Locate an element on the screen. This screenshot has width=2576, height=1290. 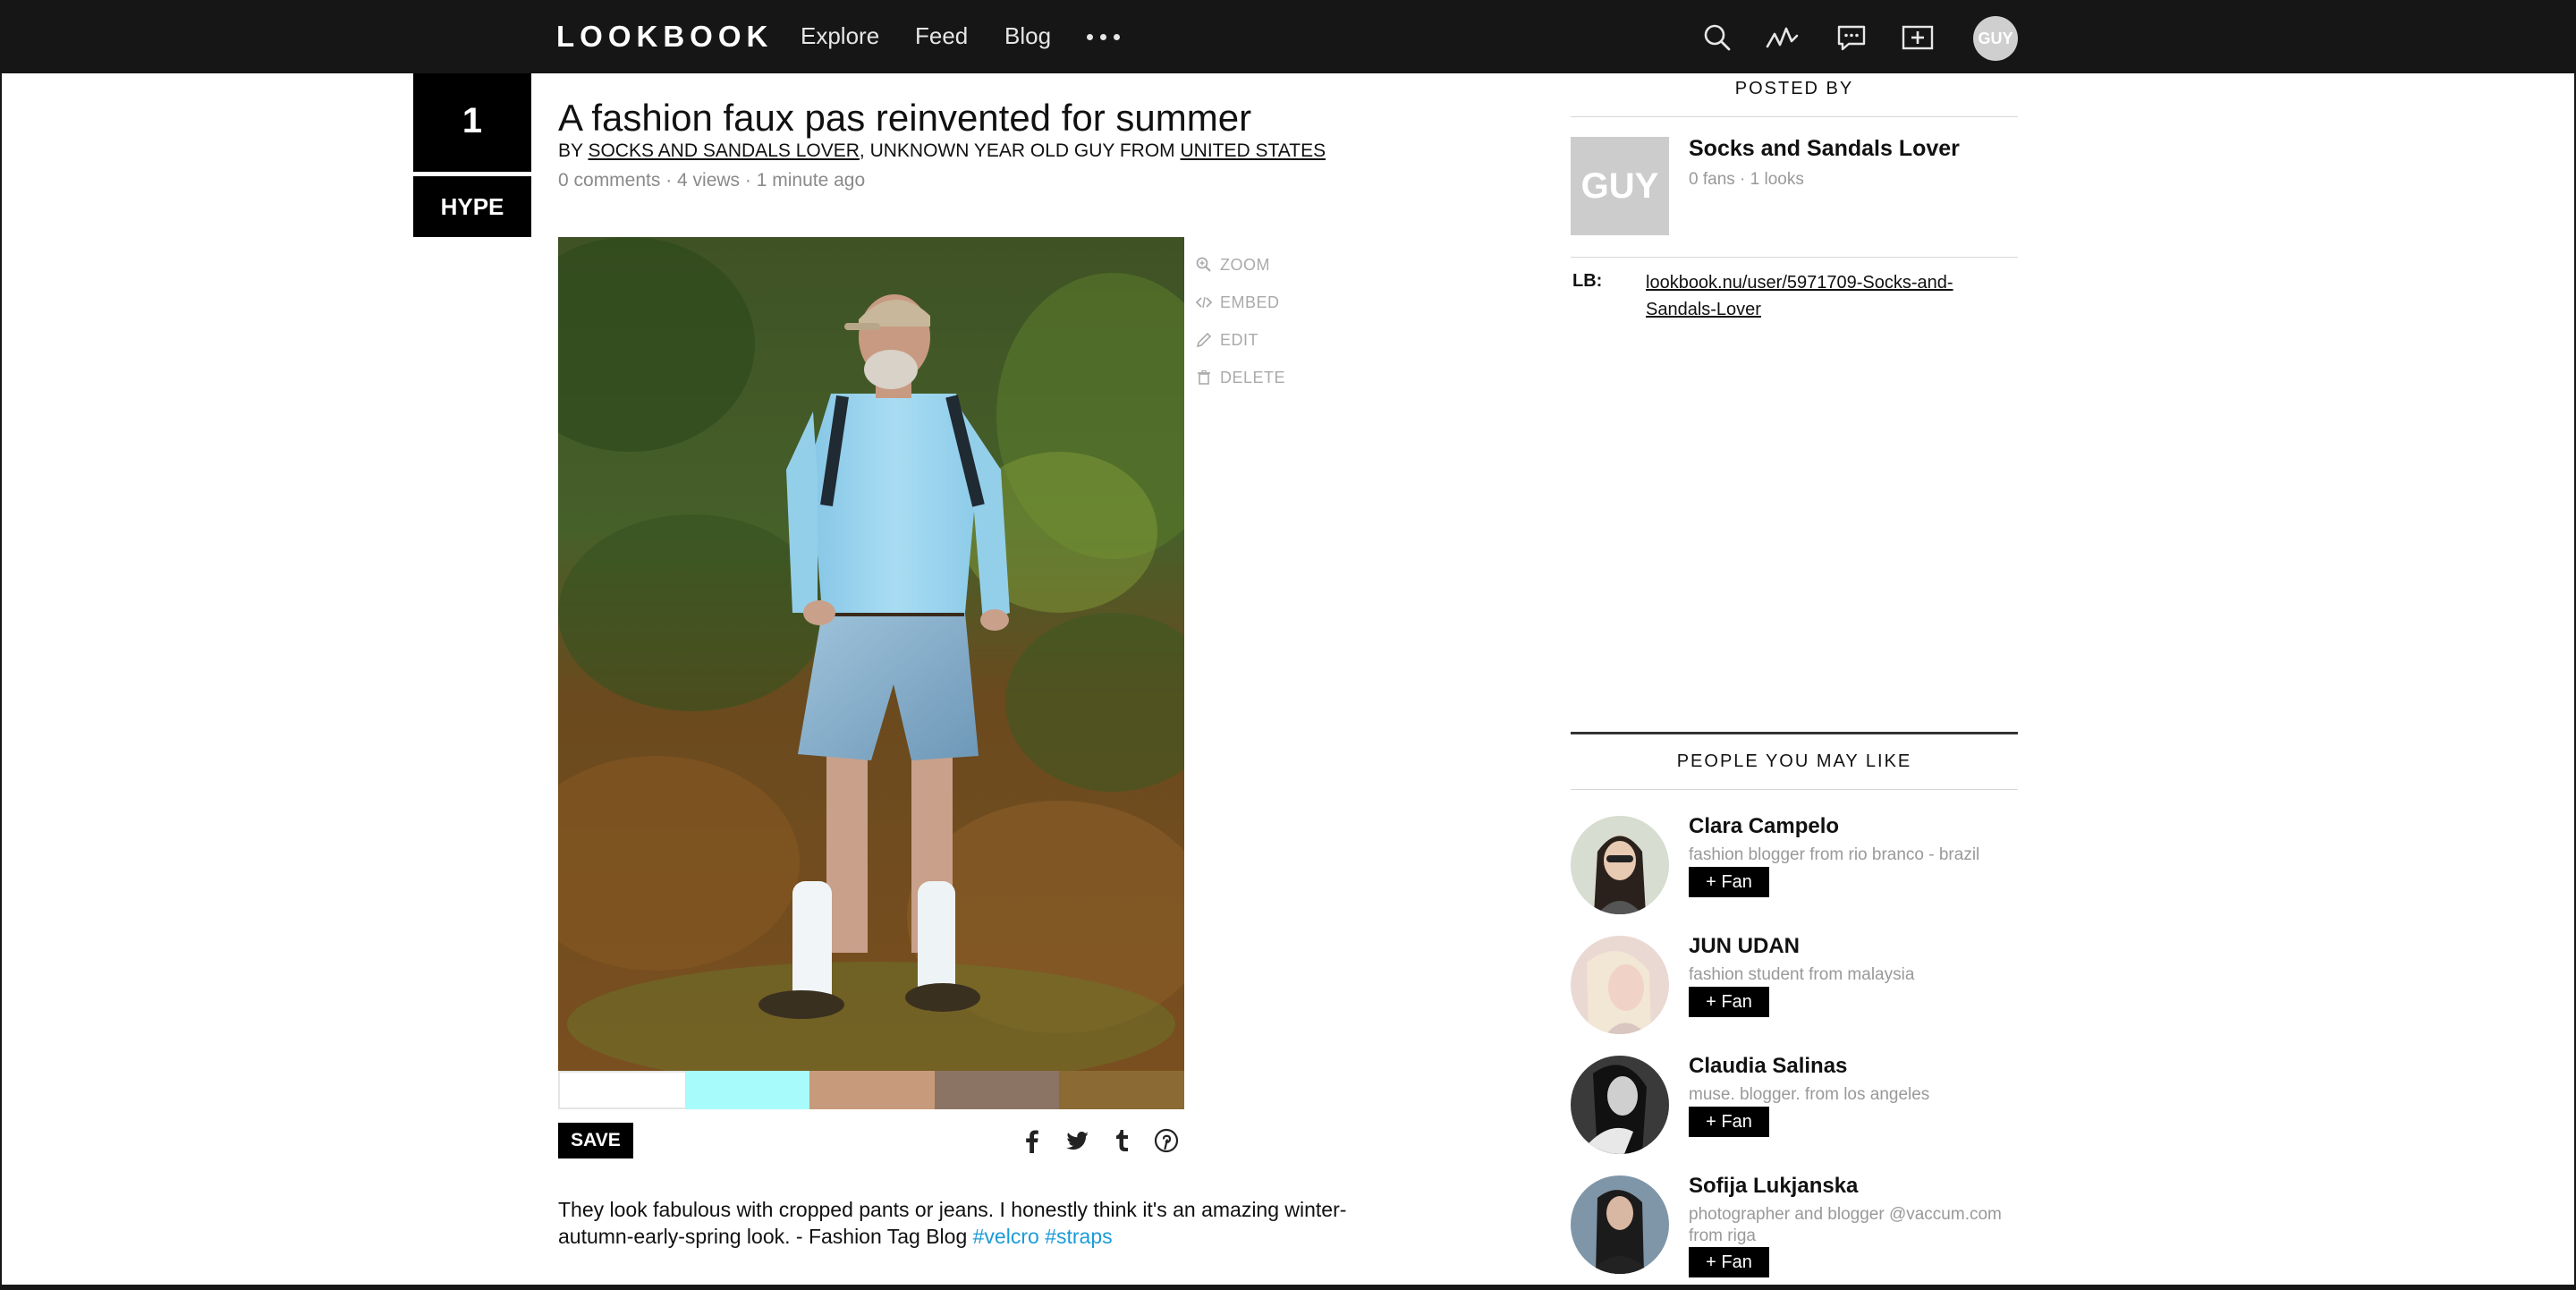
look-title: A fashion faux pas reinvented for summer is located at coordinates (905, 118).